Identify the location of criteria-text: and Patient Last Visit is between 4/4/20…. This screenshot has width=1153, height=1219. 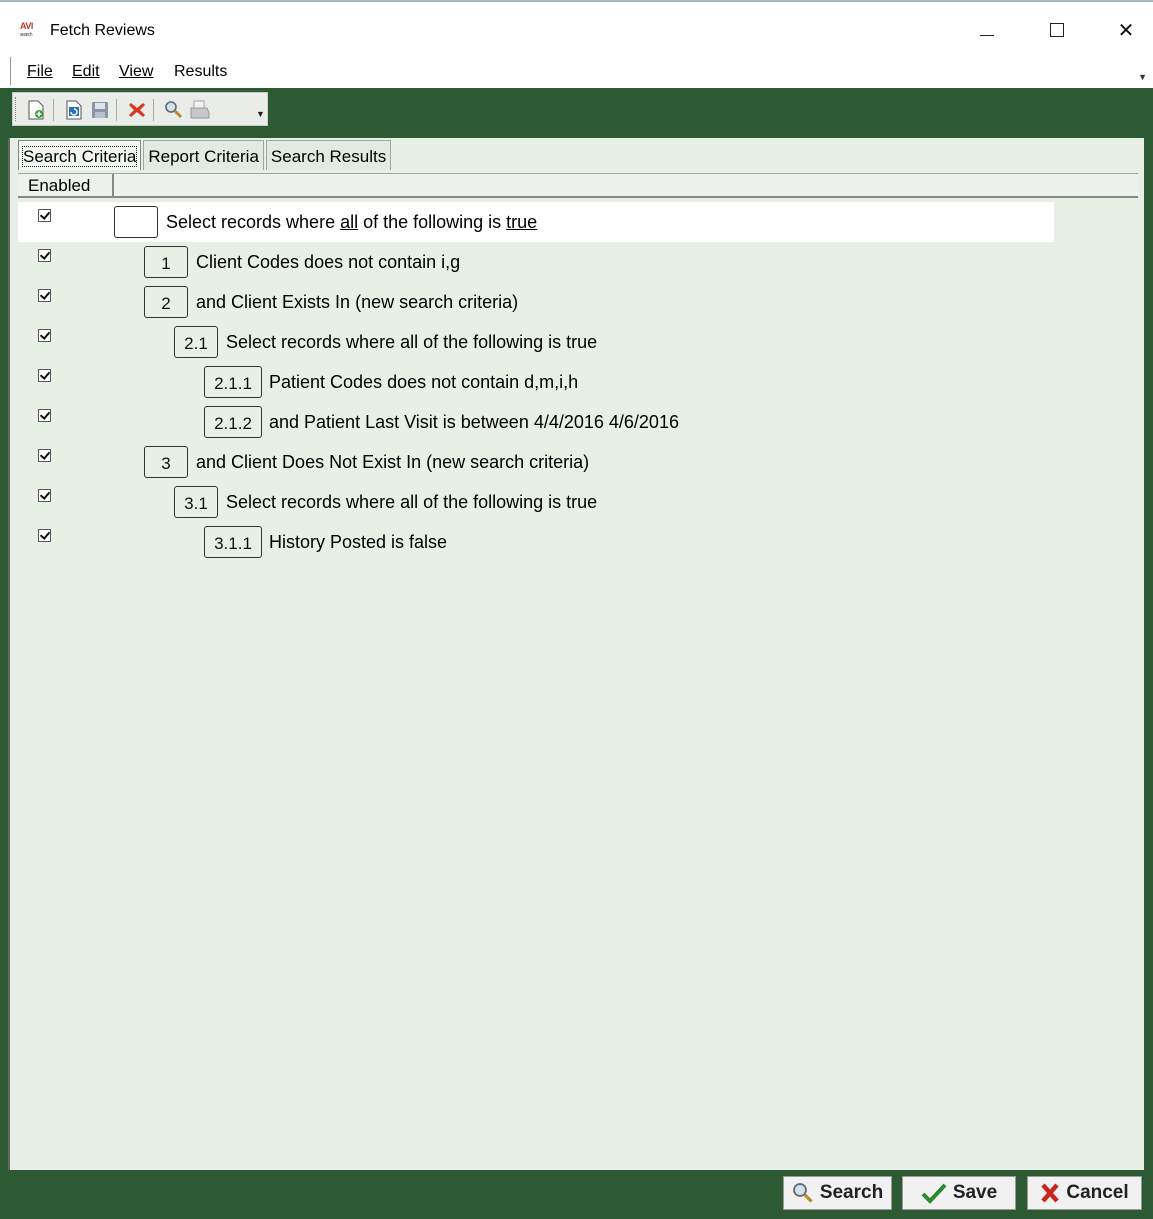
(474, 422).